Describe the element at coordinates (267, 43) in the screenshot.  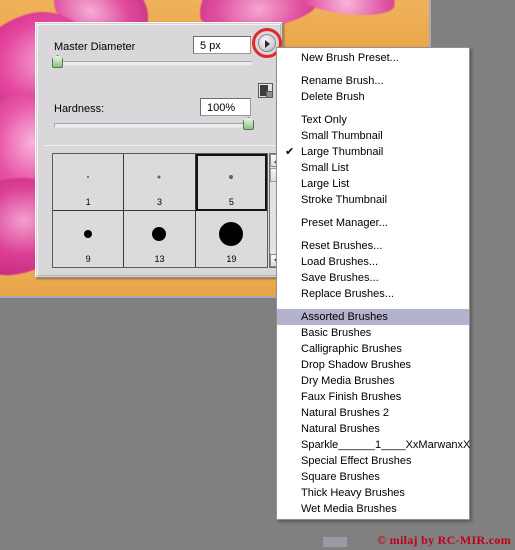
I see `panel-menu-button` at that location.